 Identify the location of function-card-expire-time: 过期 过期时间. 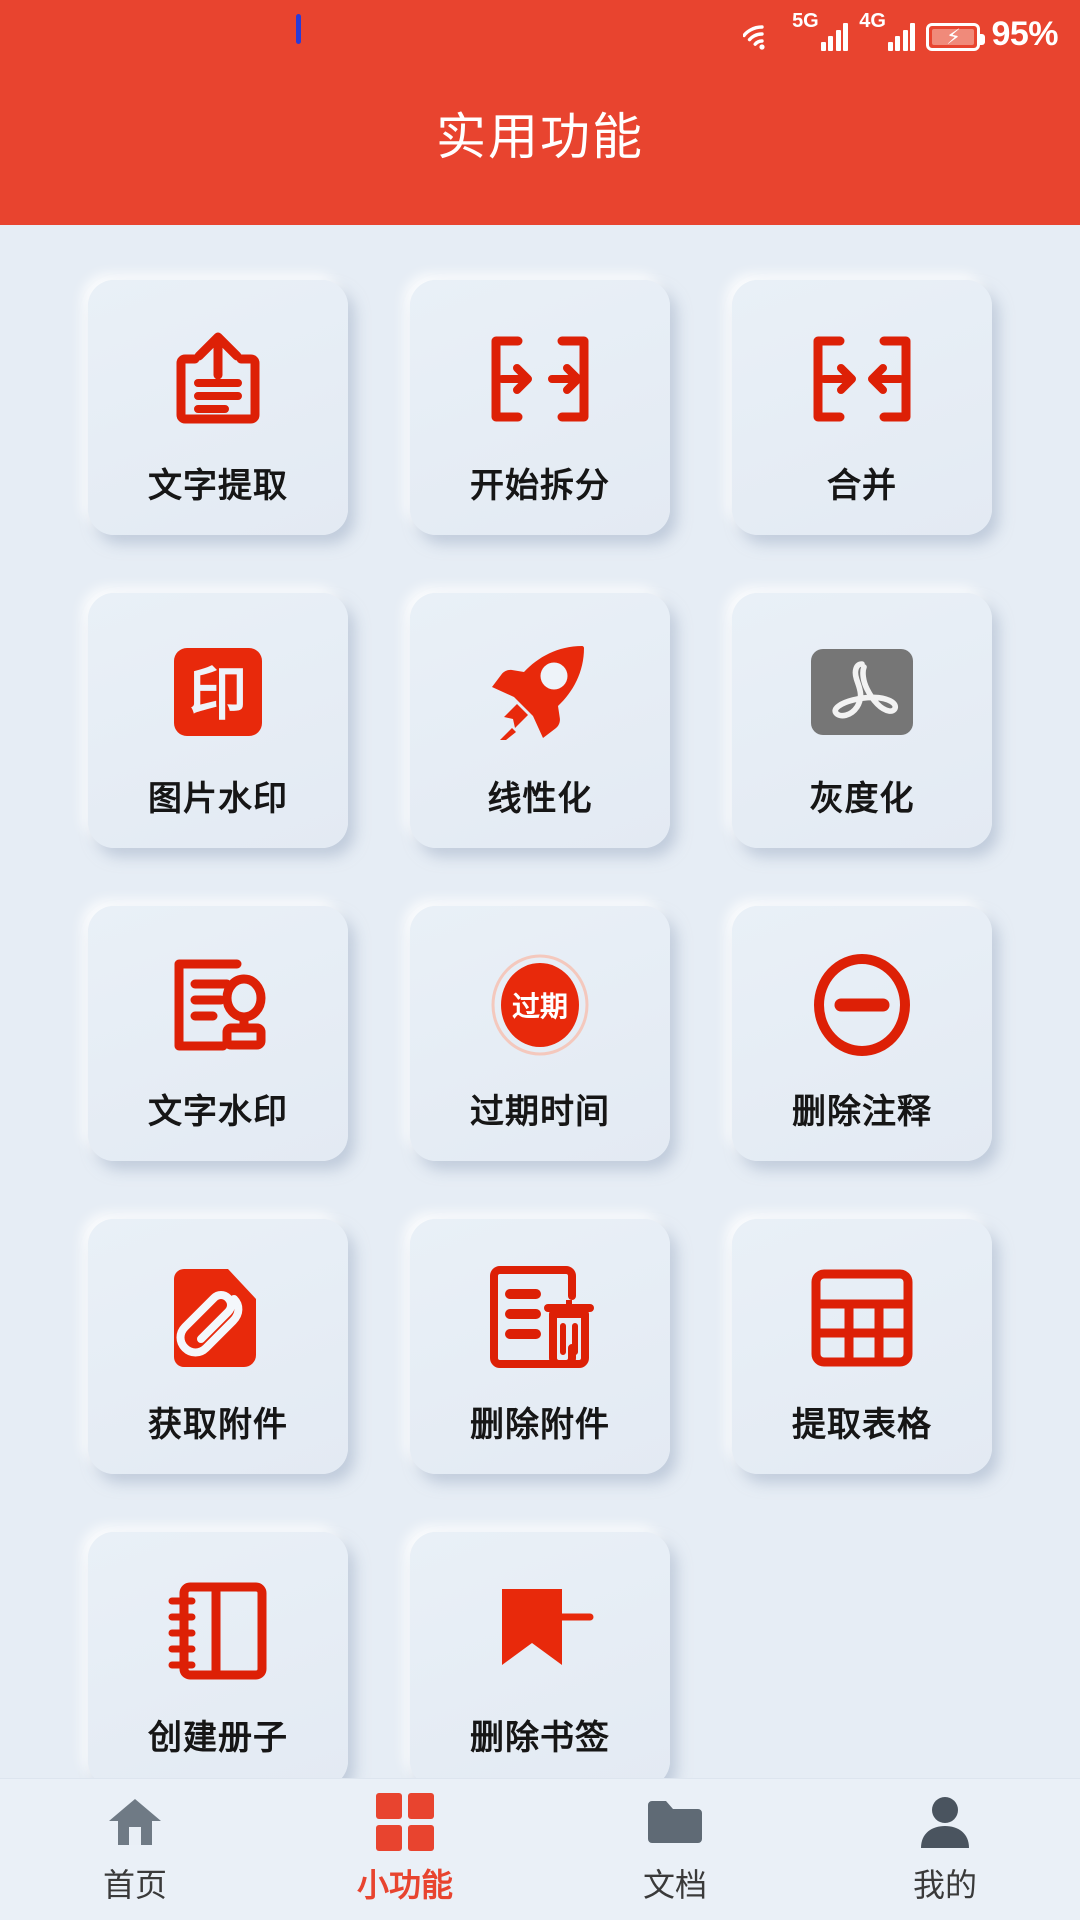
(540, 1033).